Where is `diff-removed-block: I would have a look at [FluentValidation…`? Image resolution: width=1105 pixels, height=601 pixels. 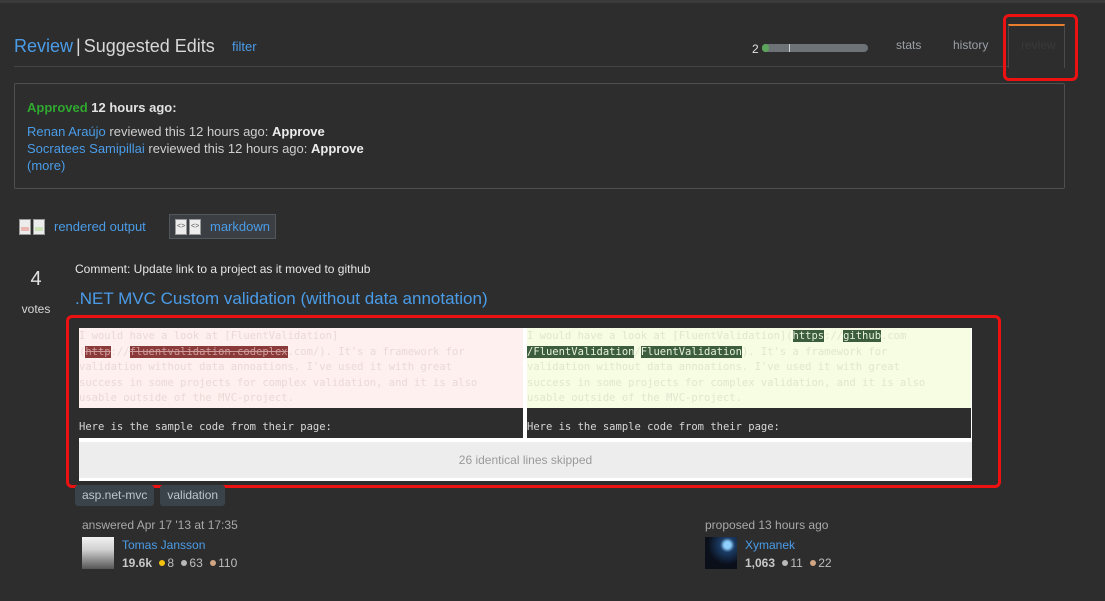 diff-removed-block: I would have a look at [FluentValidation… is located at coordinates (301, 368).